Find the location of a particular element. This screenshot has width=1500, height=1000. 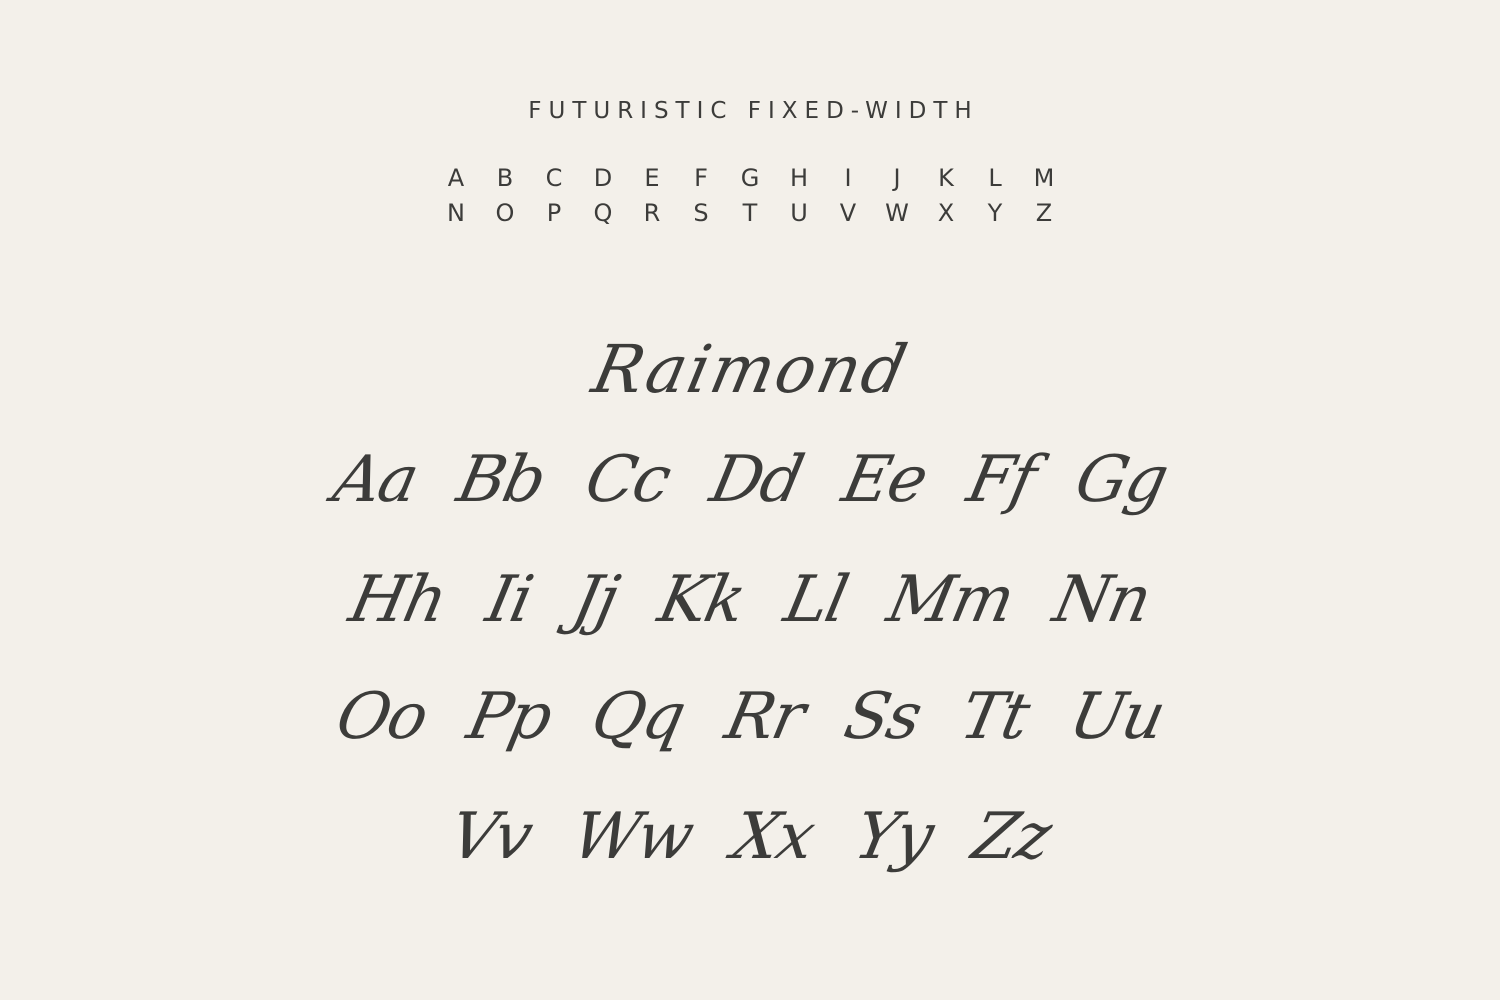

alphabet-letter: F is located at coordinates (701, 178).